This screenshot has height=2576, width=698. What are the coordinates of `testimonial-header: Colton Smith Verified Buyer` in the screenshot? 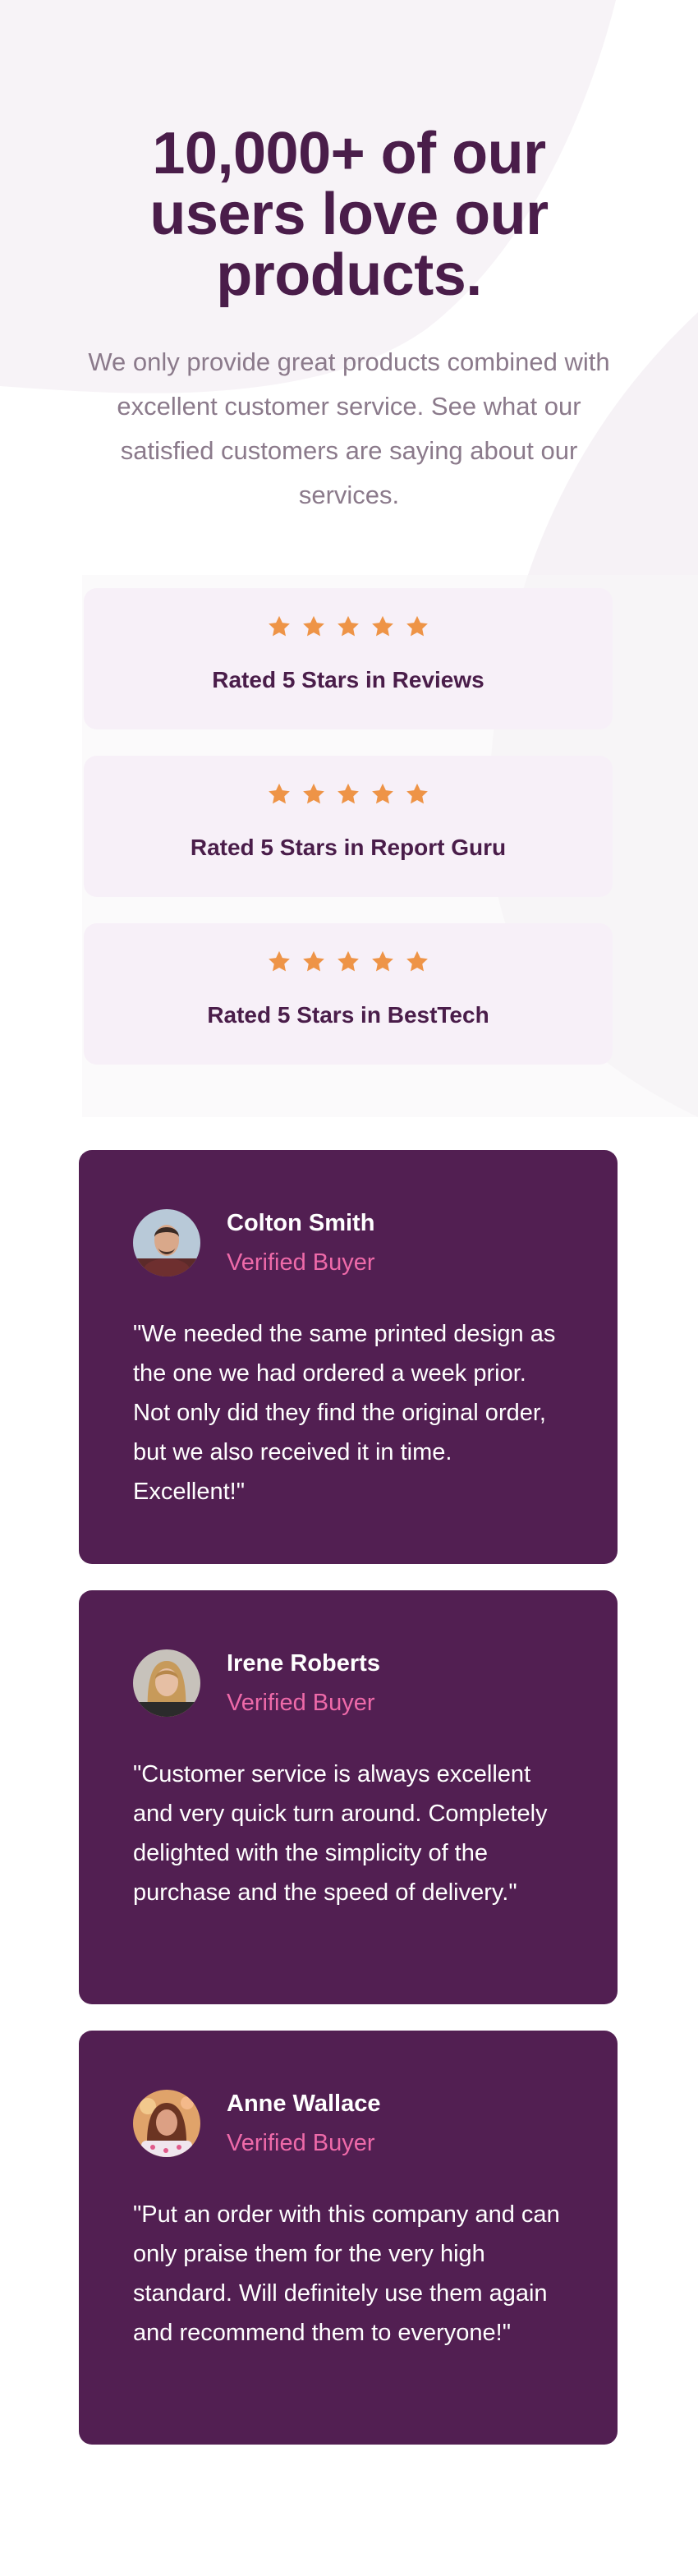 It's located at (348, 1242).